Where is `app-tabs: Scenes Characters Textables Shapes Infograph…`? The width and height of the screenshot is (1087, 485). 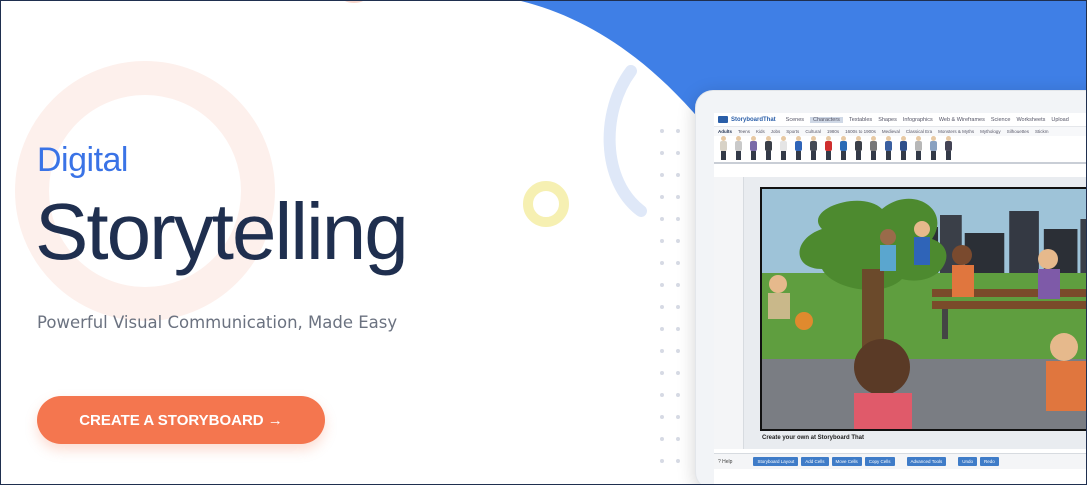
app-tabs: Scenes Characters Textables Shapes Infograph… is located at coordinates (927, 119).